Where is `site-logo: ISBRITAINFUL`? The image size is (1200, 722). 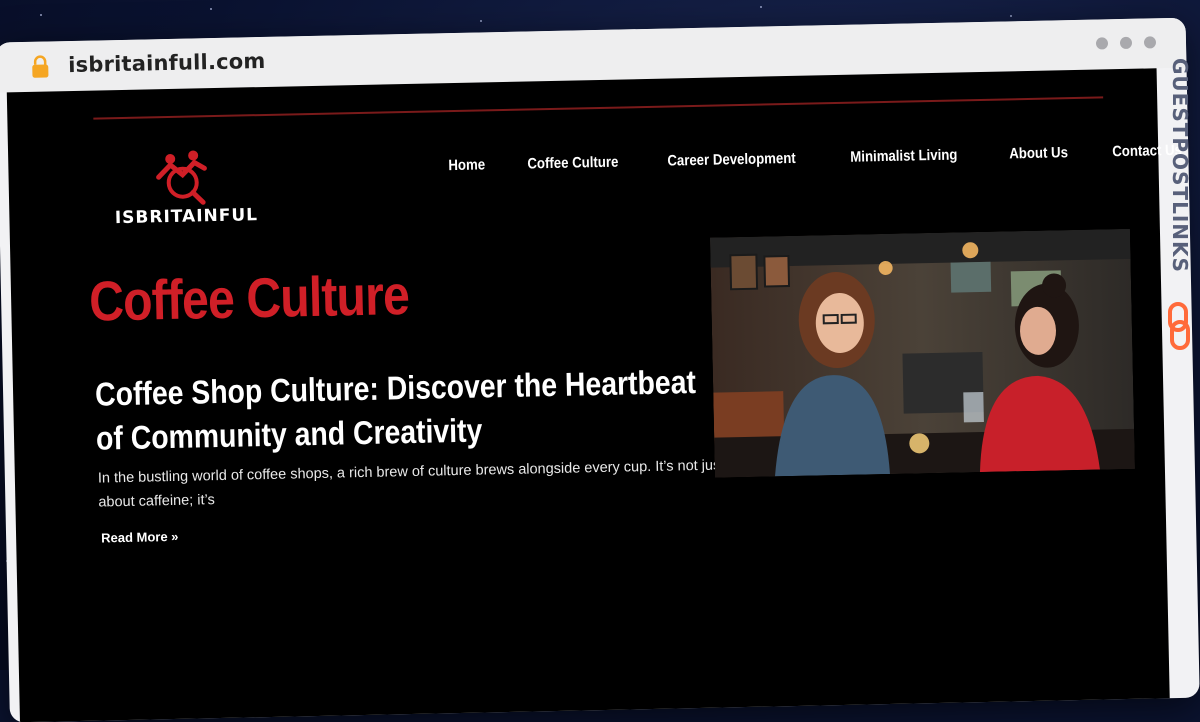
site-logo: ISBRITAINFUL is located at coordinates (186, 189).